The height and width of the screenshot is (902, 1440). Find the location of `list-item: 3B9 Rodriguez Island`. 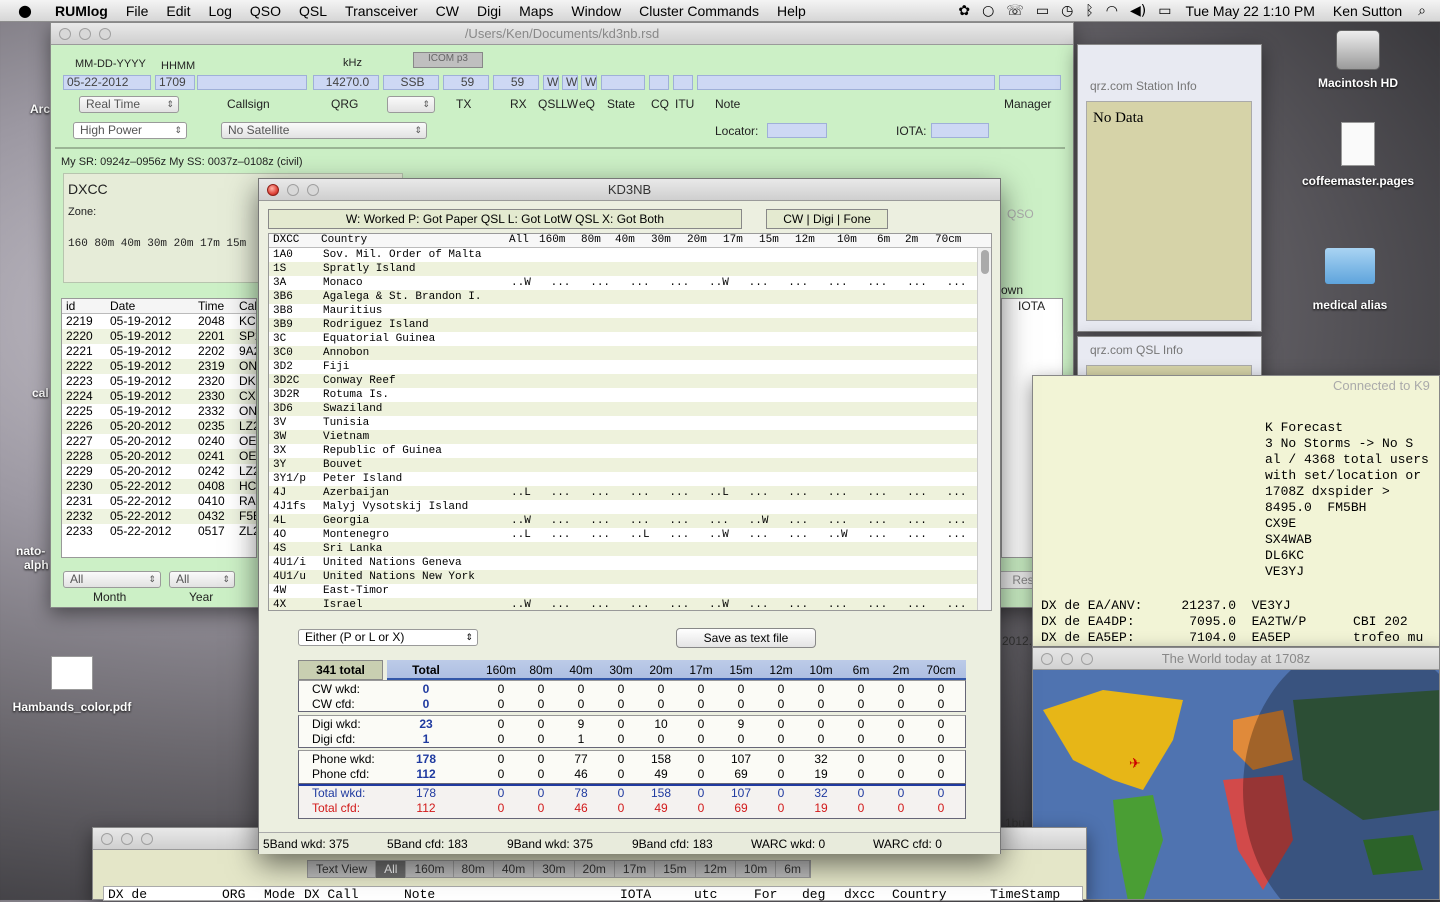

list-item: 3B9 Rodriguez Island is located at coordinates (623, 325).